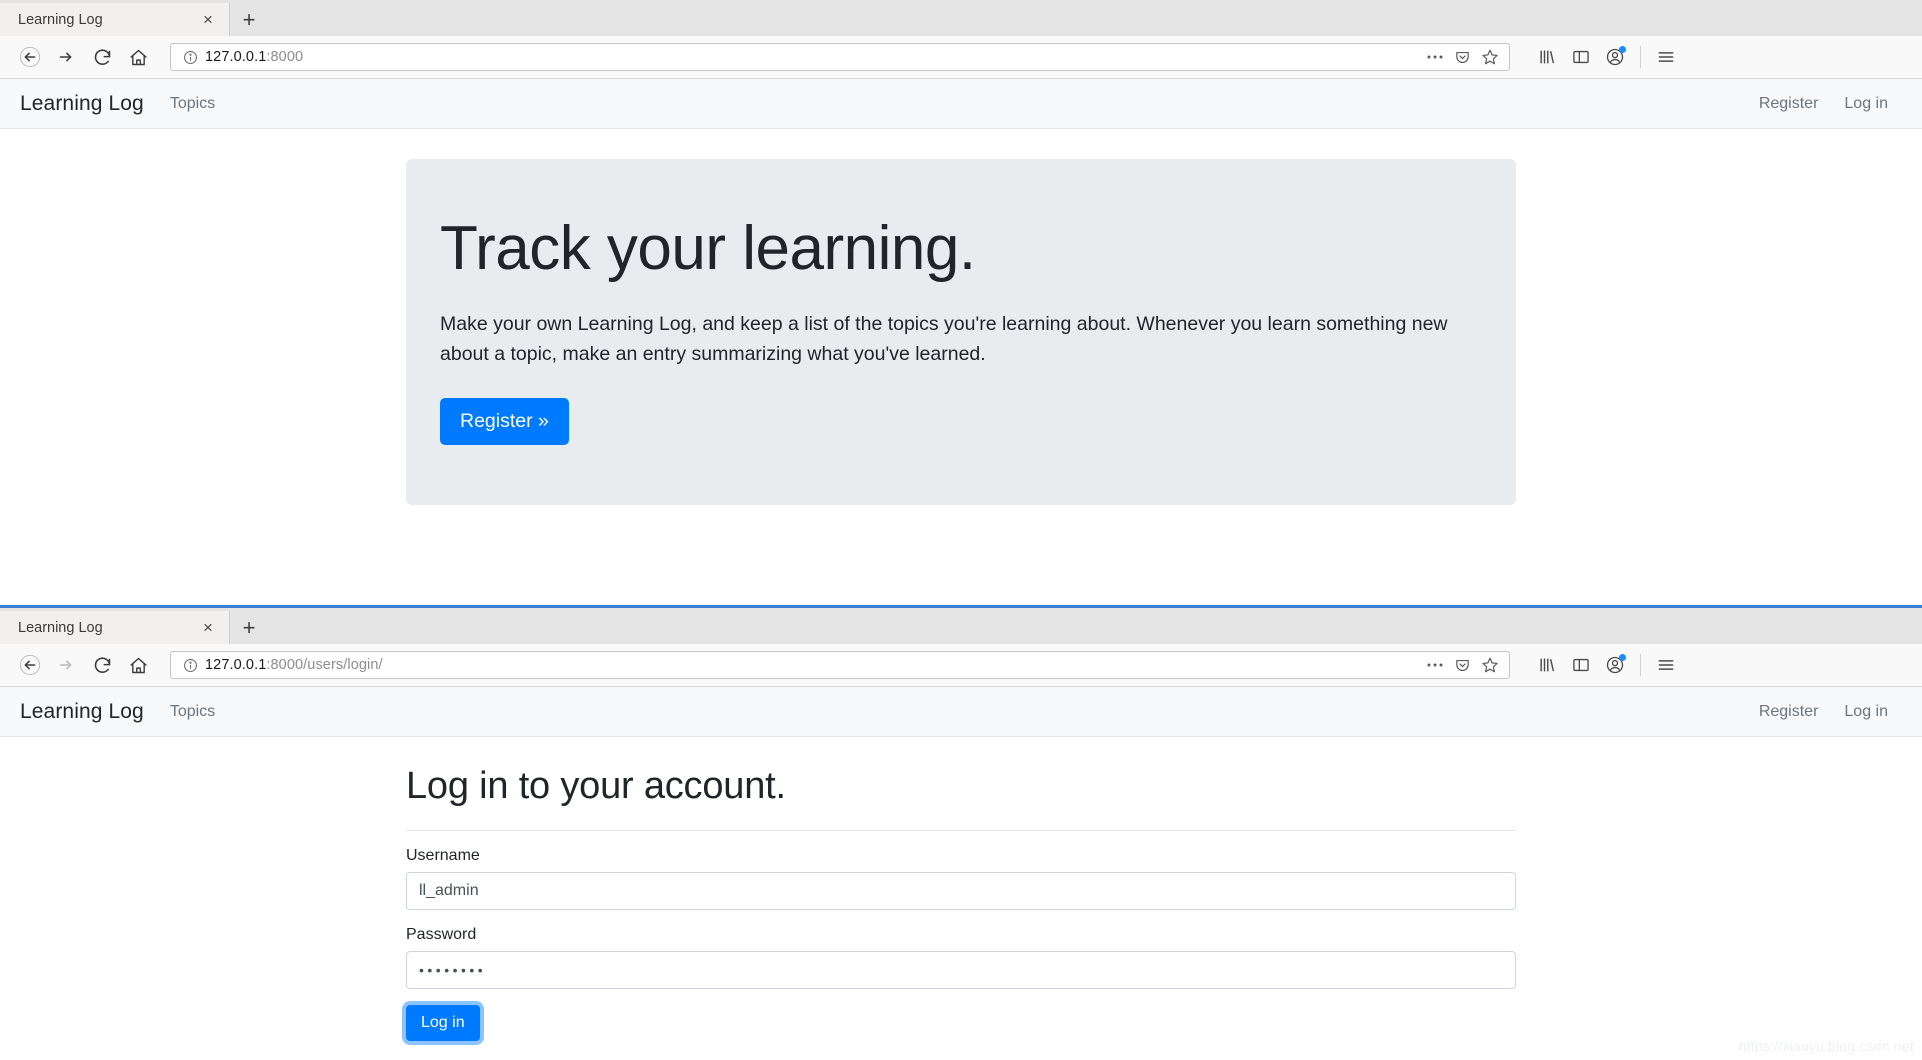 This screenshot has height=1060, width=1922. Describe the element at coordinates (1826, 1046) in the screenshot. I see `watermark: https://xiaoyu.blog.csdn.net` at that location.